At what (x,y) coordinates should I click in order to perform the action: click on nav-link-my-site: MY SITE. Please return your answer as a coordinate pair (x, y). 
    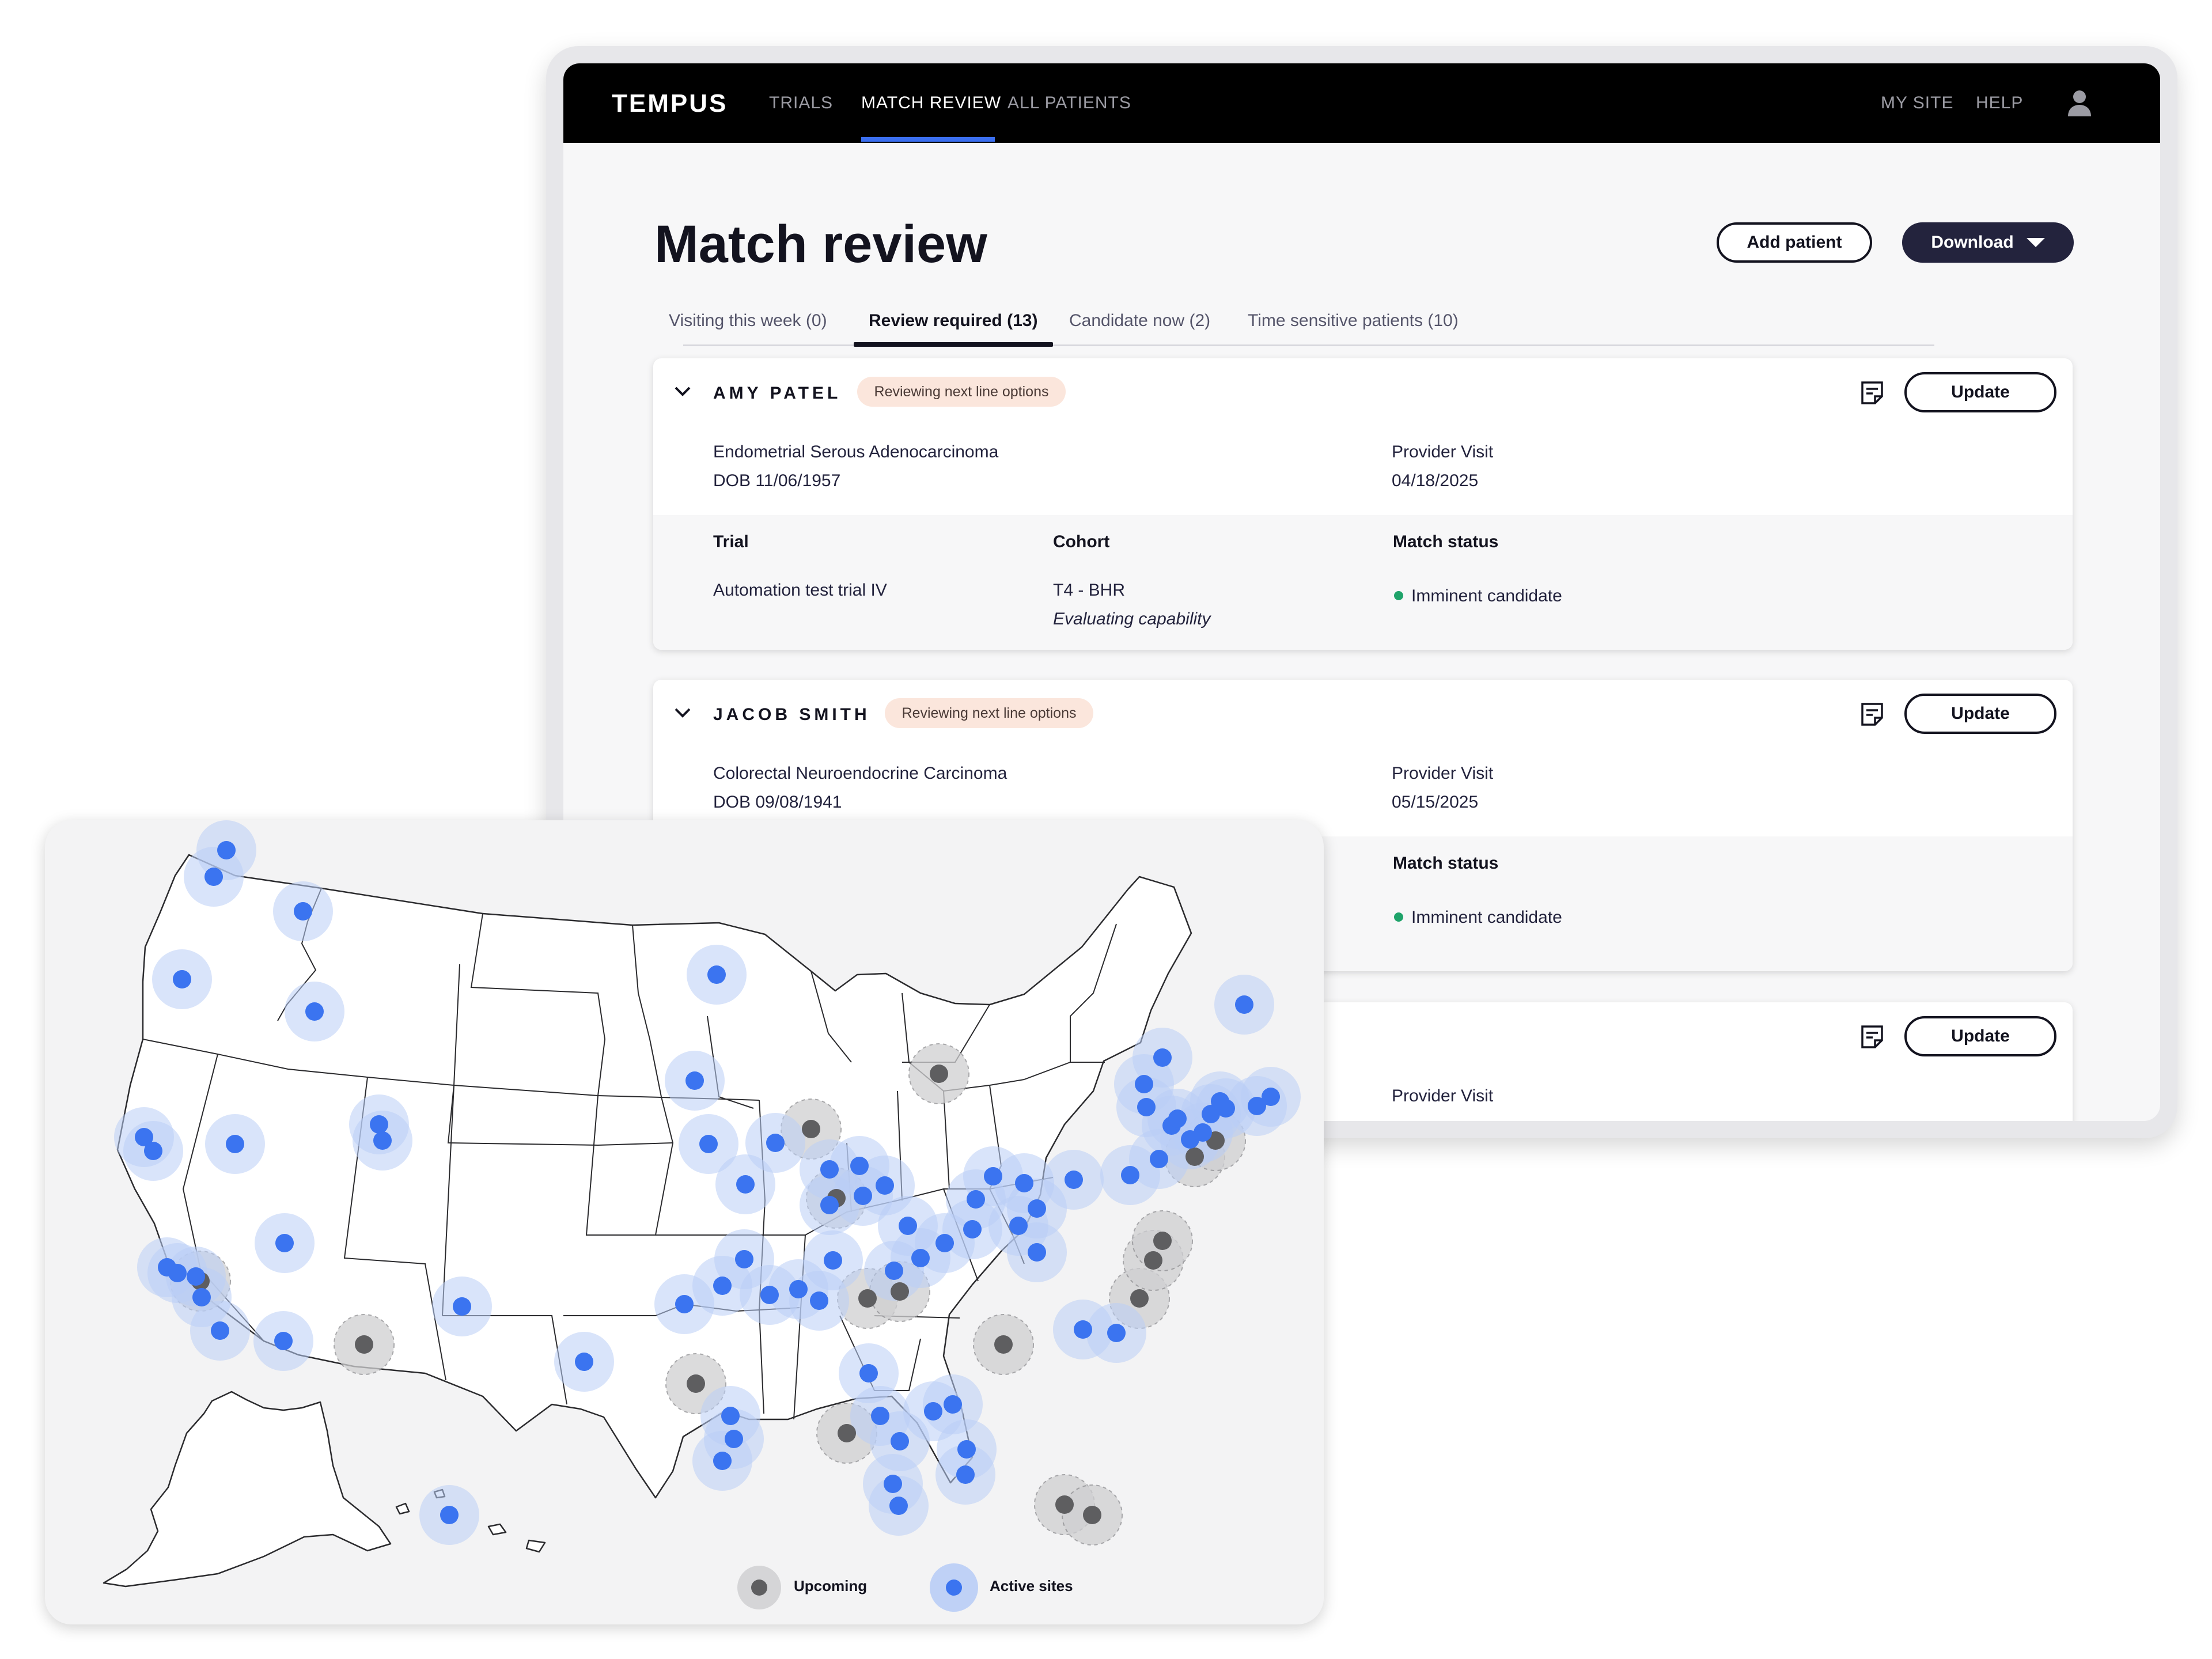
    Looking at the image, I should click on (1917, 103).